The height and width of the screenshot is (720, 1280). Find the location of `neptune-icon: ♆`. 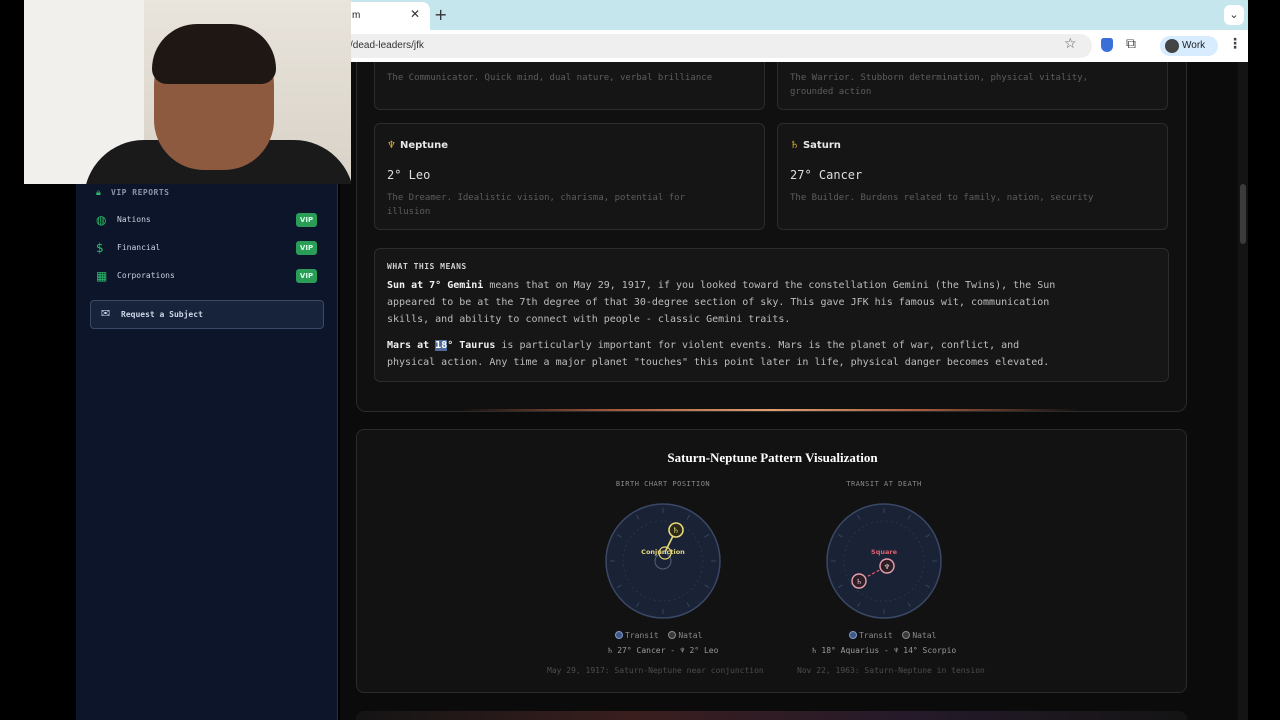

neptune-icon: ♆ is located at coordinates (391, 145).